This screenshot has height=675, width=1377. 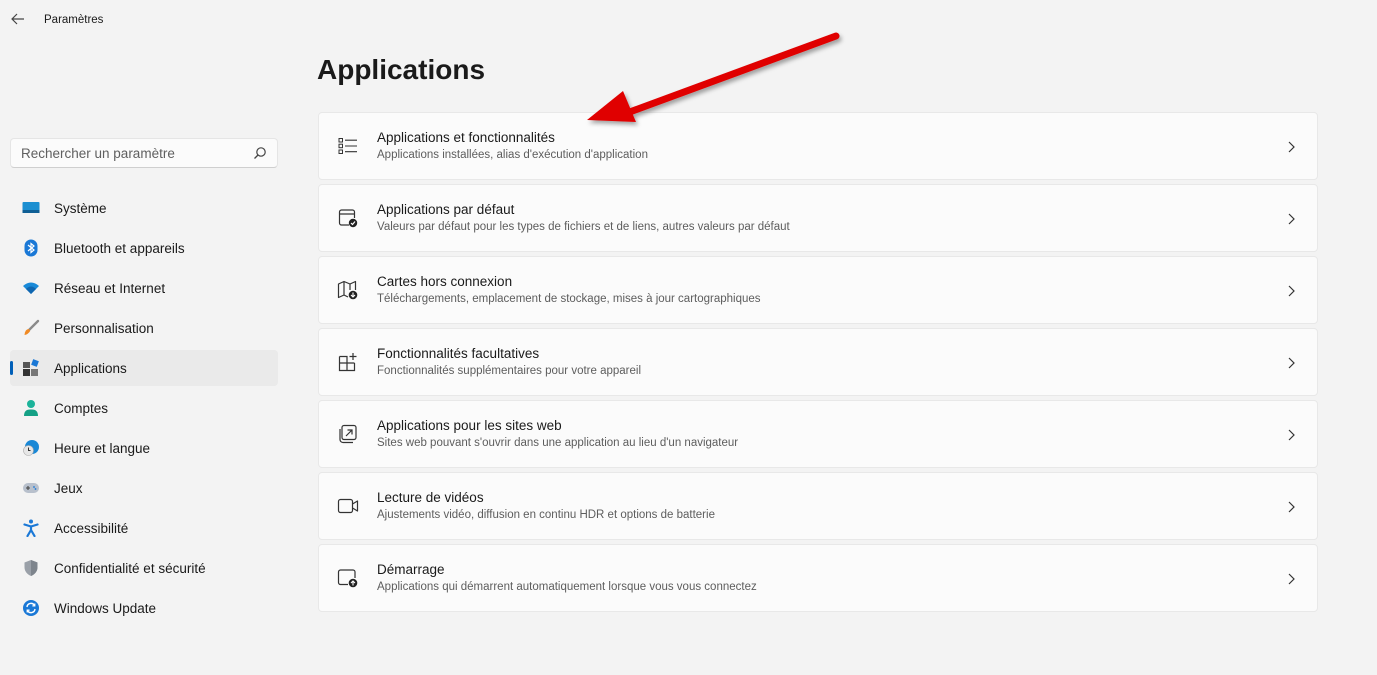 What do you see at coordinates (31, 608) in the screenshot?
I see `update-icon` at bounding box center [31, 608].